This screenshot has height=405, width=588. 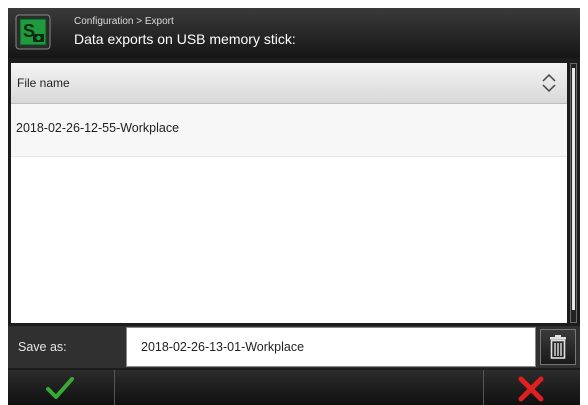 I want to click on save-as-label: Save as:, so click(x=42, y=347).